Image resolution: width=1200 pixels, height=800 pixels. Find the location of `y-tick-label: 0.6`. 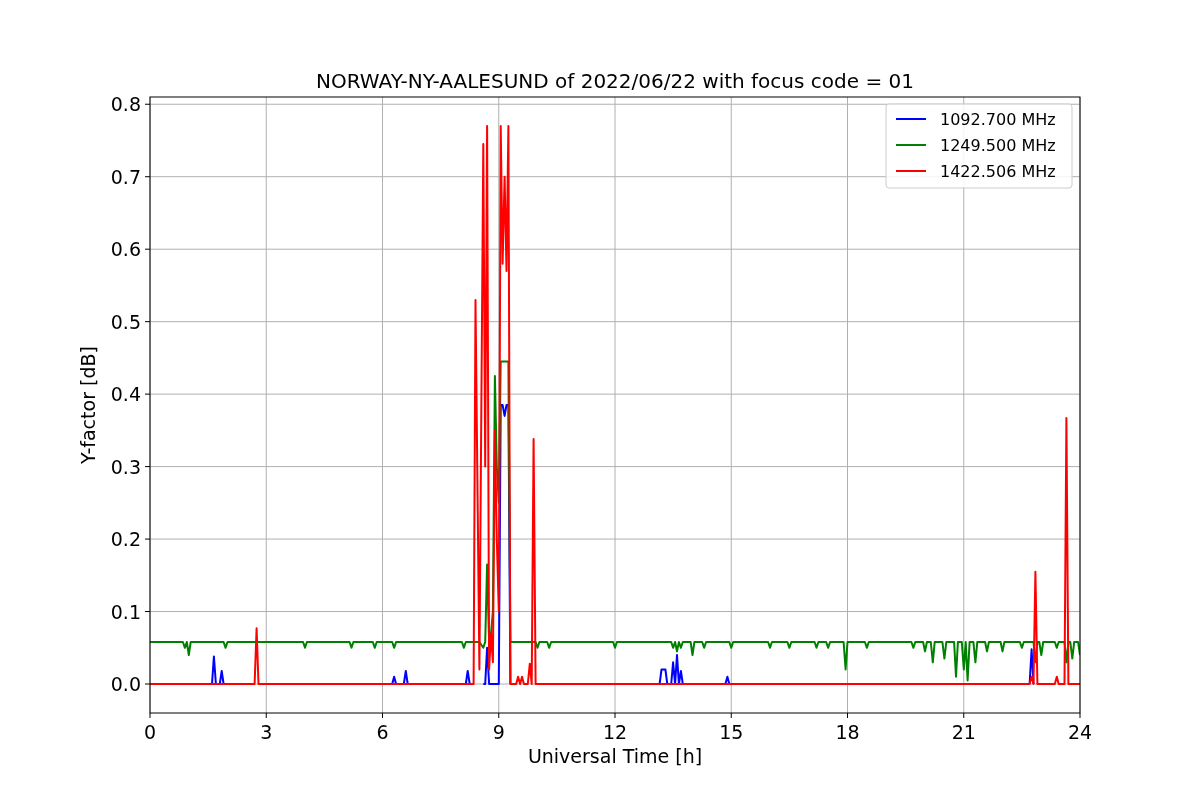

y-tick-label: 0.6 is located at coordinates (125, 249).